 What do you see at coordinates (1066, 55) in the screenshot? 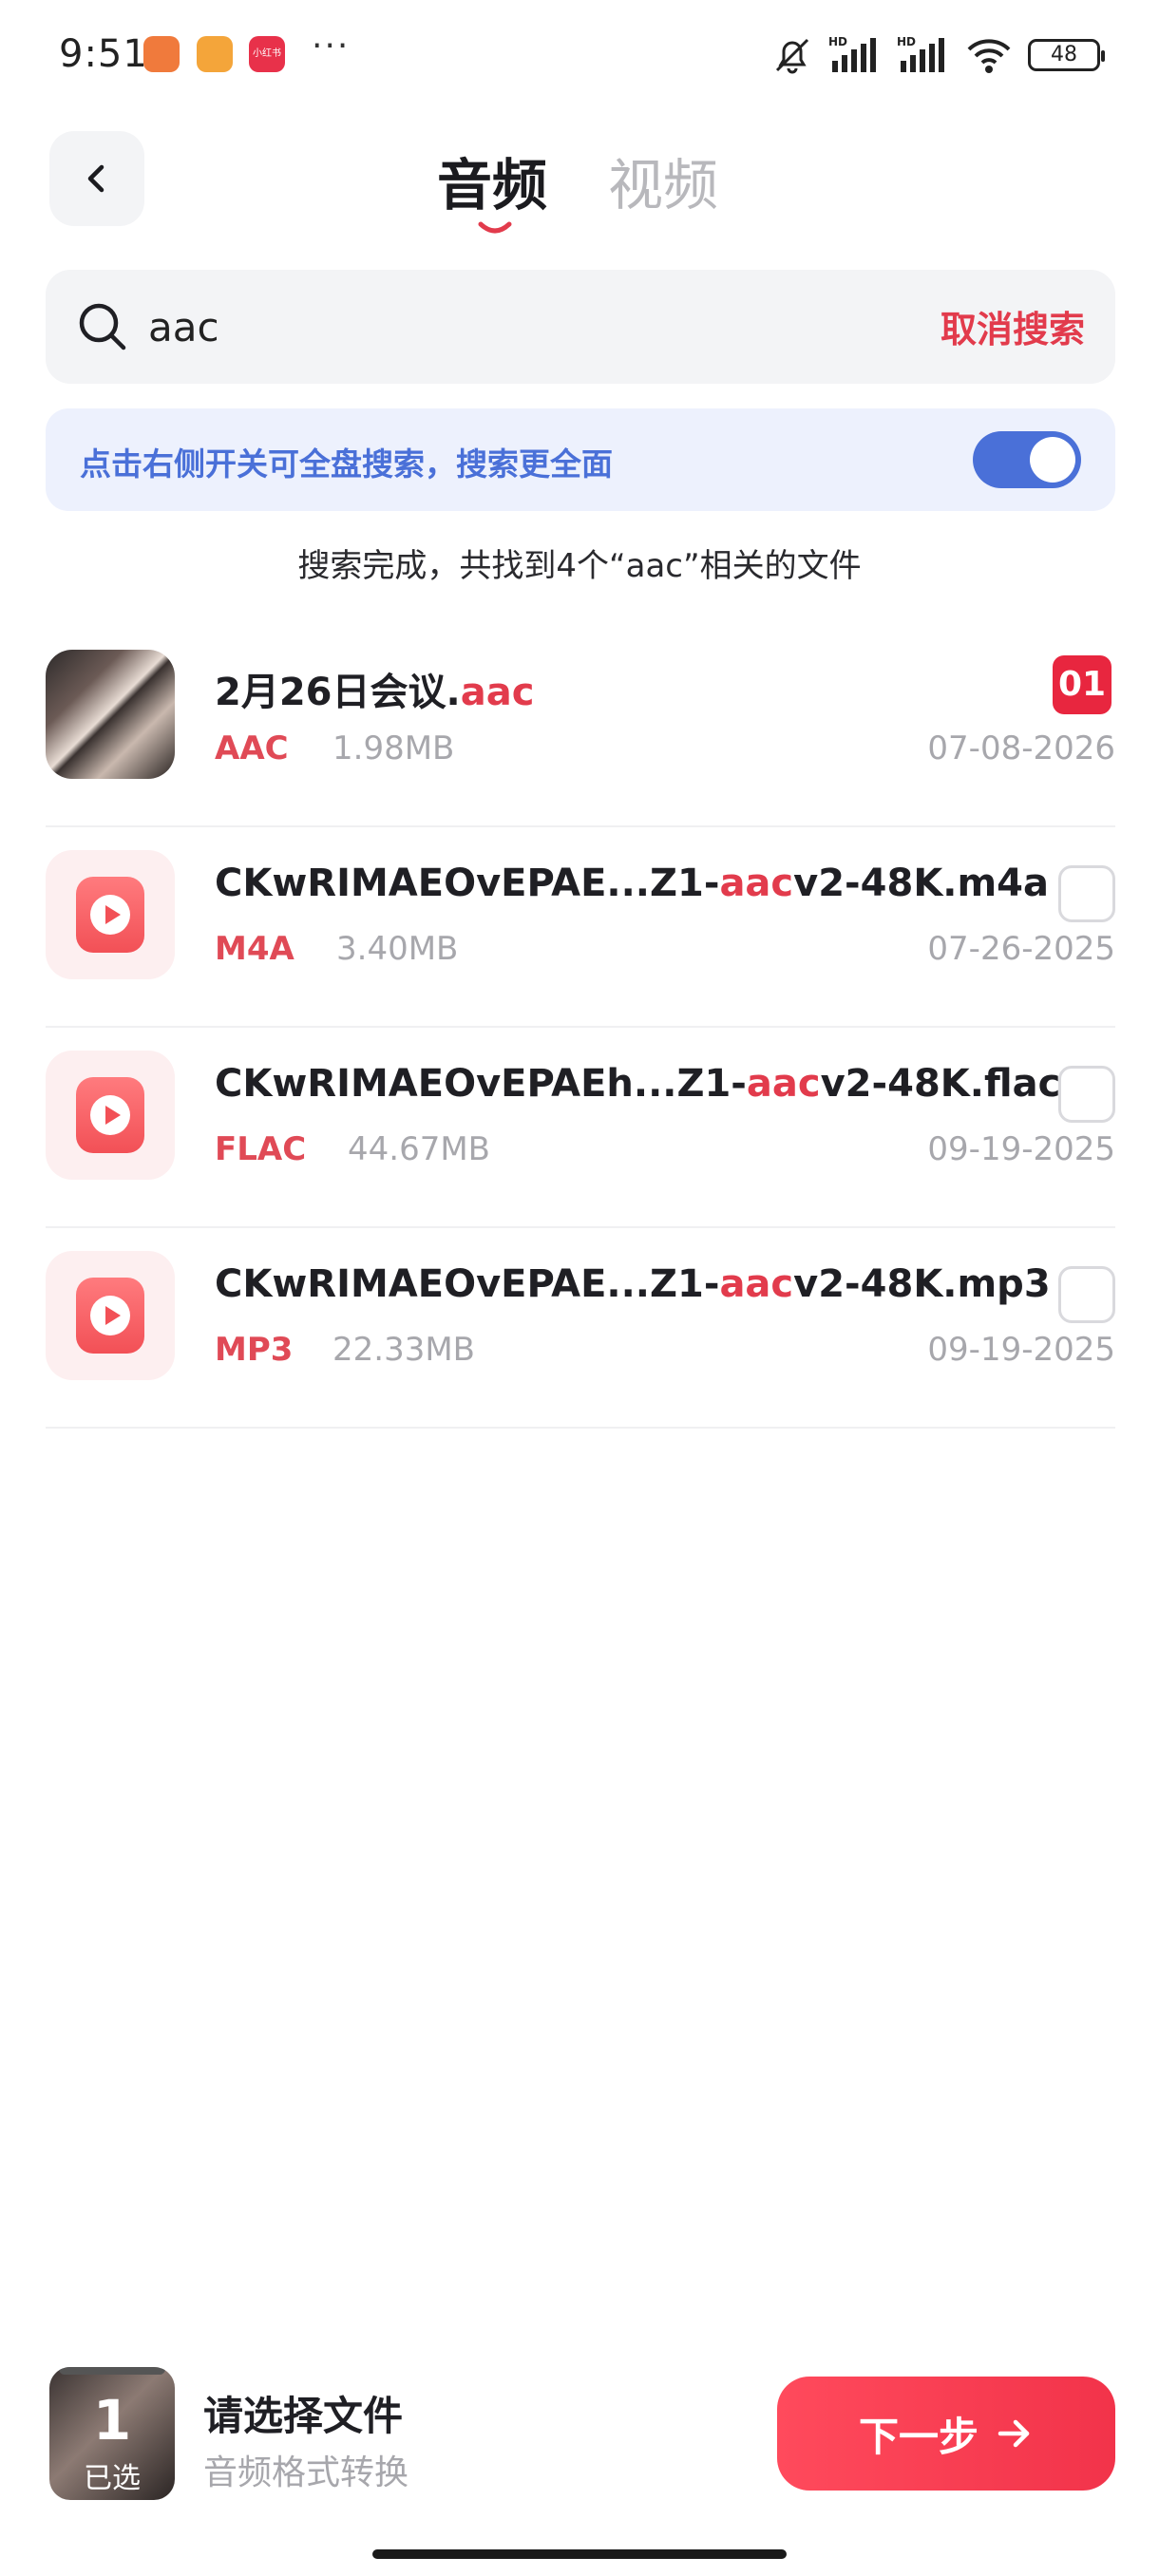
I see `battery-indicator: 48` at bounding box center [1066, 55].